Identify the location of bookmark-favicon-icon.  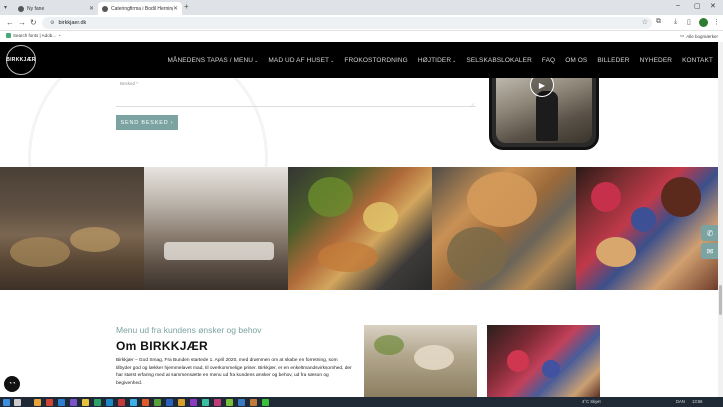
(8, 35).